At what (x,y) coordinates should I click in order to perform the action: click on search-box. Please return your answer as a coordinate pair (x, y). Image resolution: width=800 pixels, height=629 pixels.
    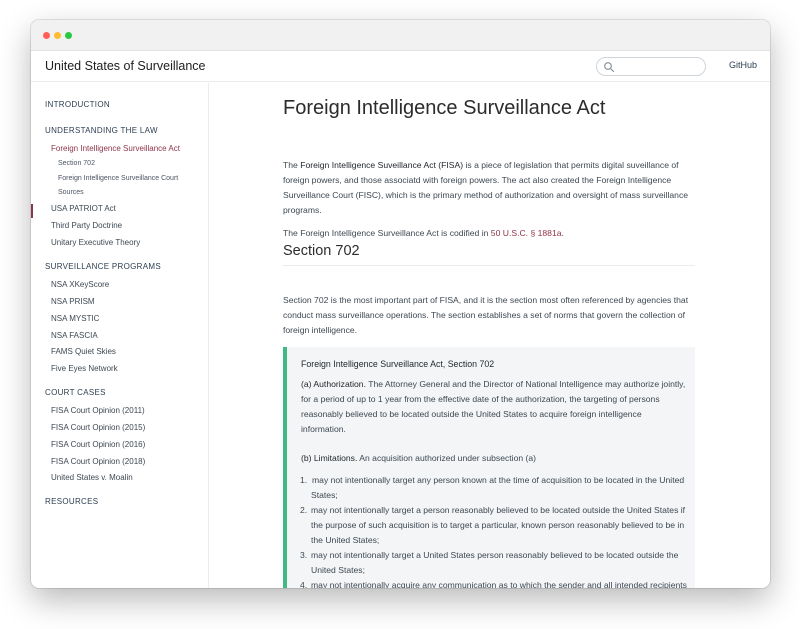
    Looking at the image, I should click on (651, 66).